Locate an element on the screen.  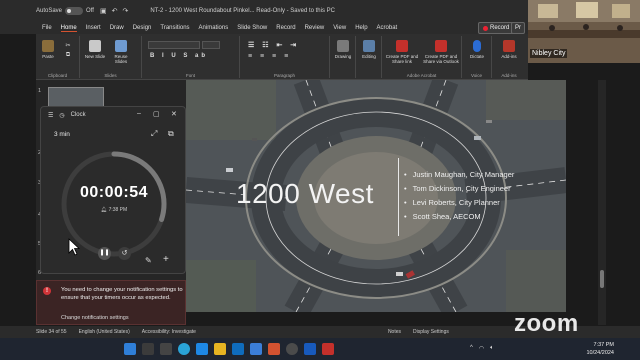
shapes-icon is located at coordinates (343, 46).